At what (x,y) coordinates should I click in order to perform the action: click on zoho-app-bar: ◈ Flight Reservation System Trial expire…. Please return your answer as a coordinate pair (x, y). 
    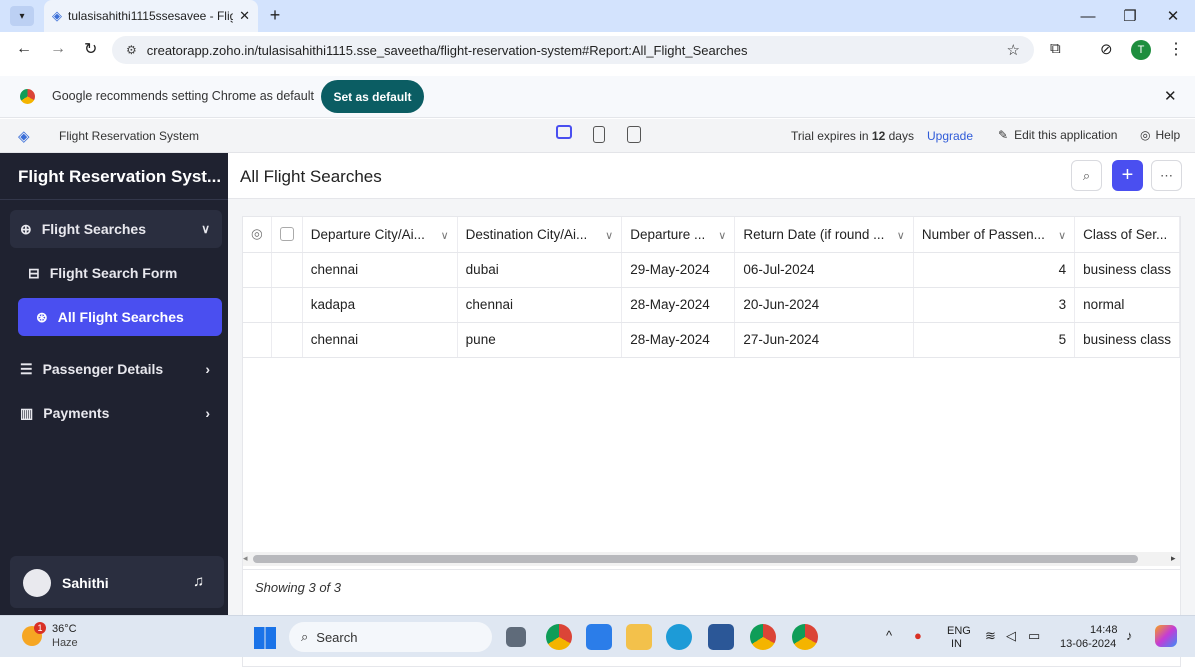
    Looking at the image, I should click on (597, 136).